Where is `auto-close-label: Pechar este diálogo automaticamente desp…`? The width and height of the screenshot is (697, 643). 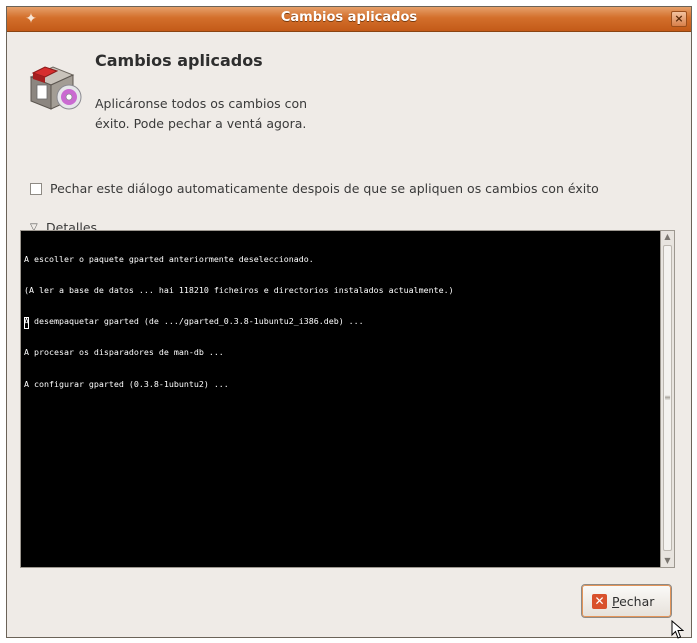
auto-close-label: Pechar este diálogo automaticamente desp… is located at coordinates (324, 188).